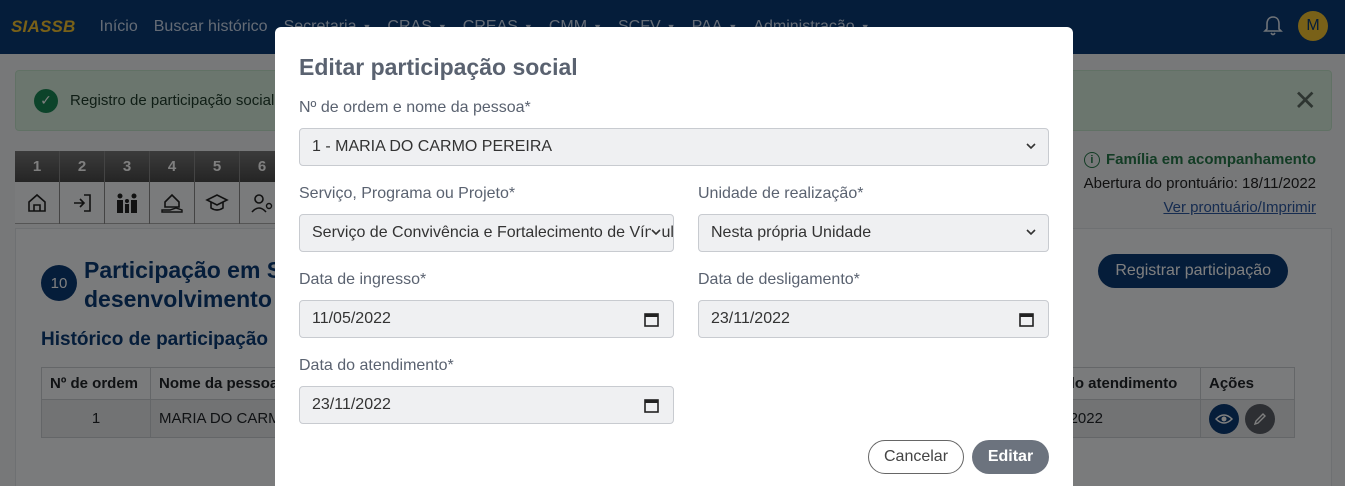 The image size is (1345, 486). Describe the element at coordinates (407, 193) in the screenshot. I see `servico-label: Serviço, Programa ou Projeto*` at that location.